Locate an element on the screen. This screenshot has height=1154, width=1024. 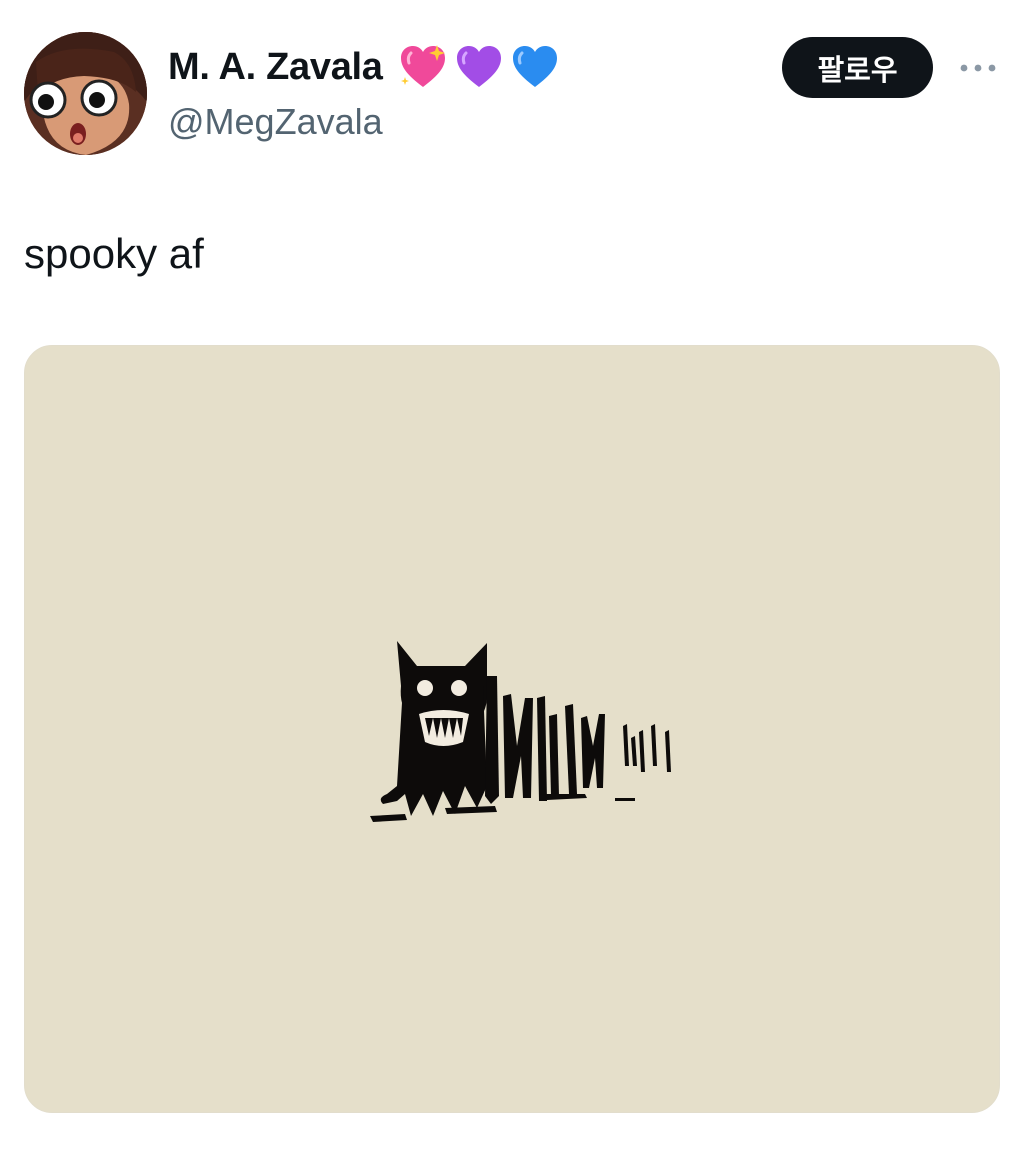
author-display-name: M. A. Zavala is located at coordinates (364, 67).